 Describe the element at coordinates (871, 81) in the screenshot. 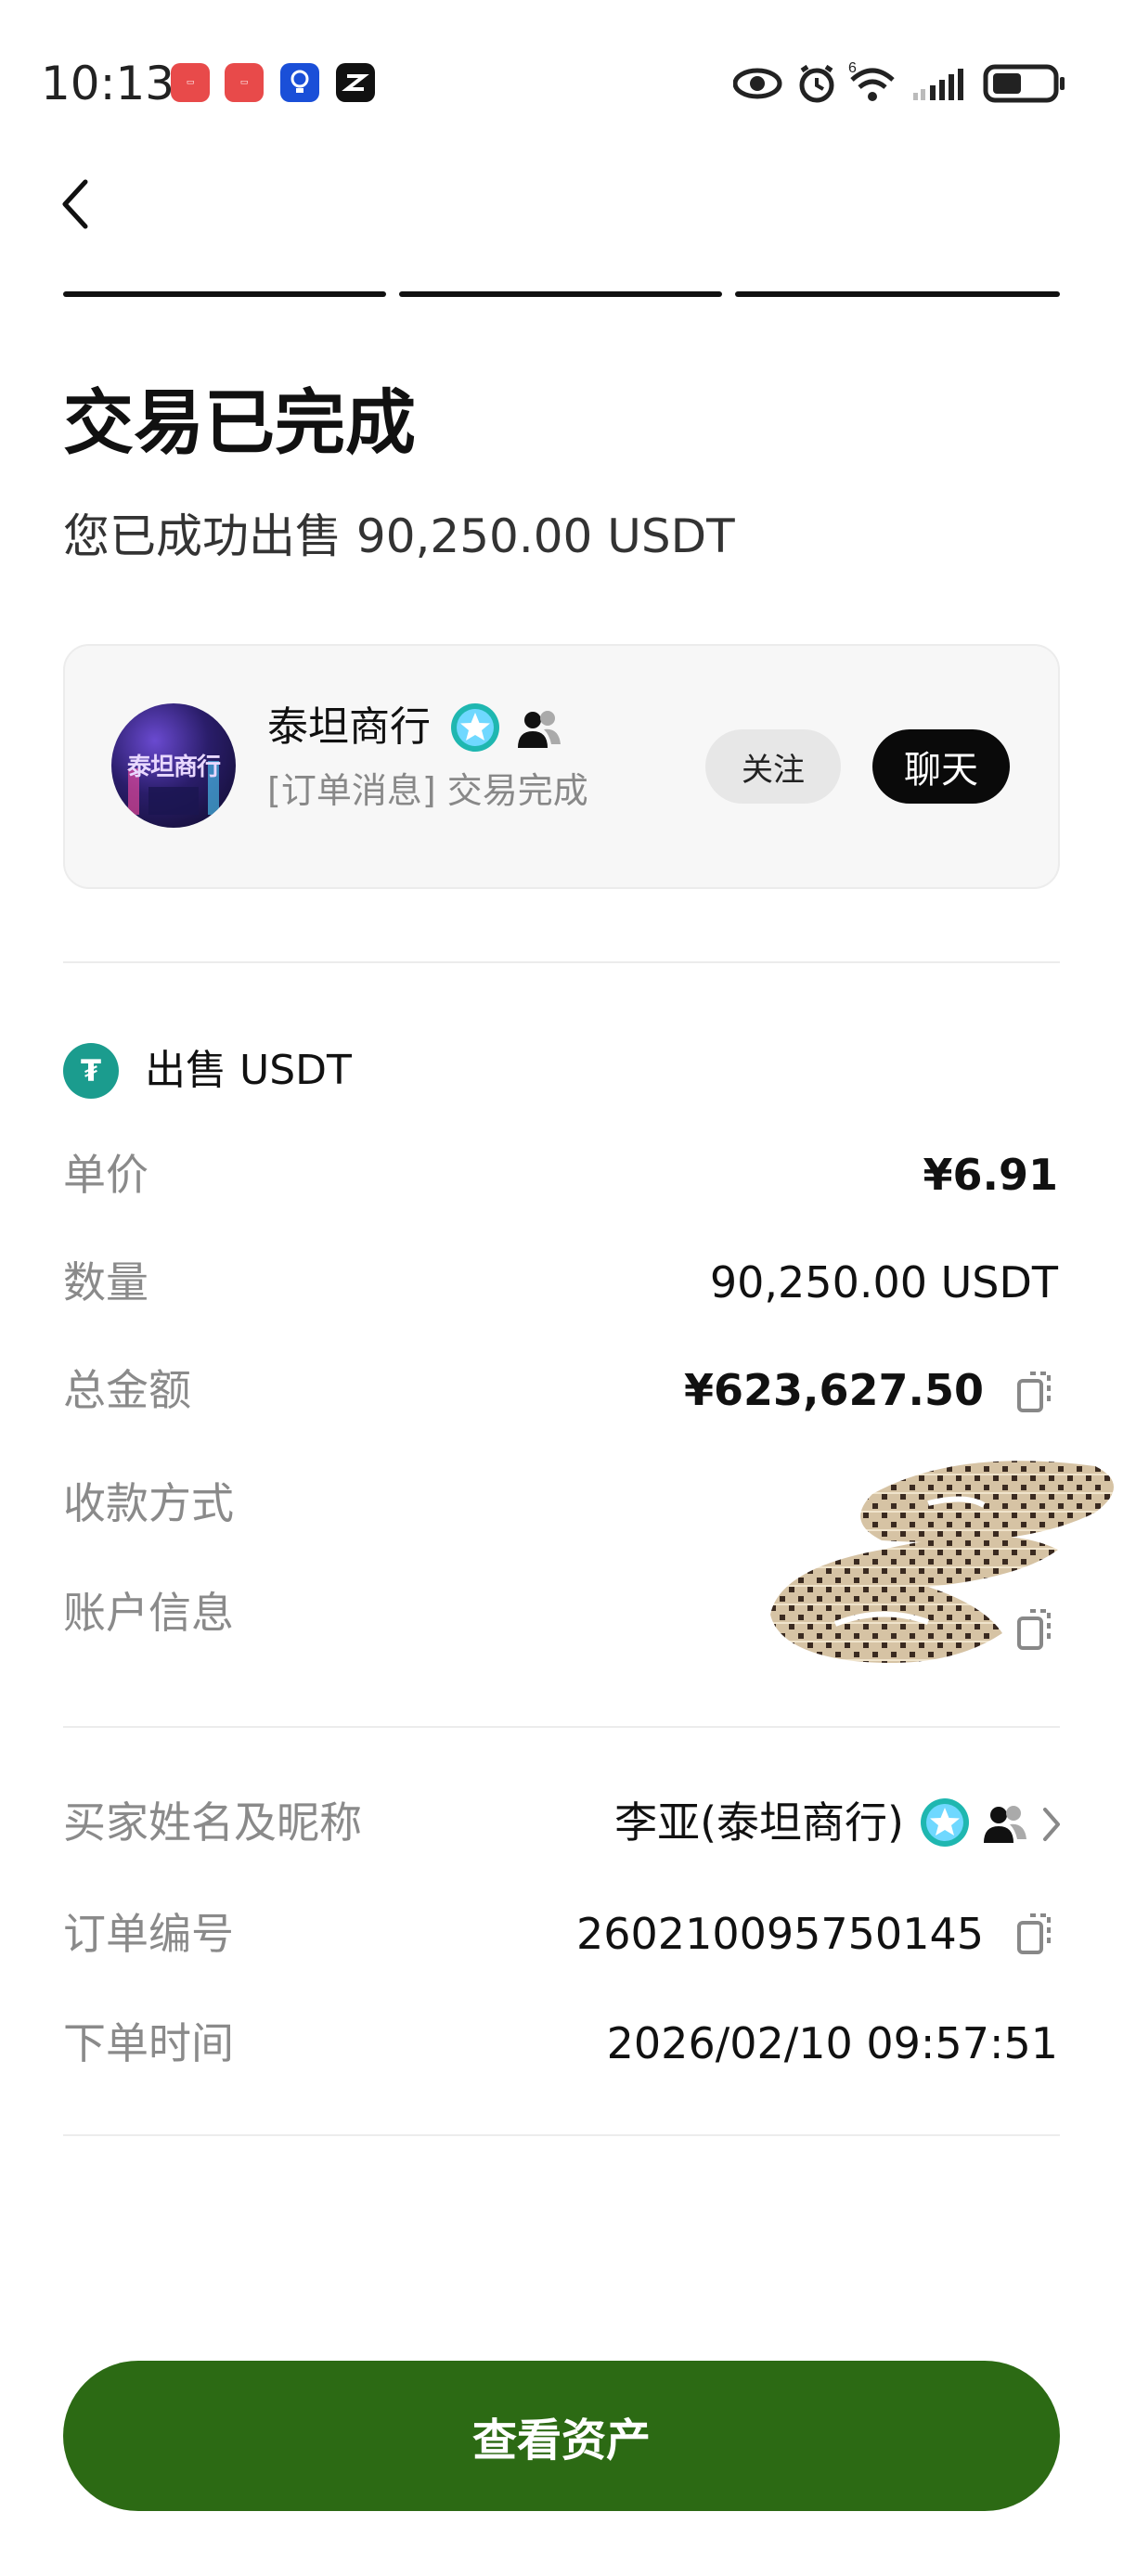

I see `wifi-icon: 6` at that location.